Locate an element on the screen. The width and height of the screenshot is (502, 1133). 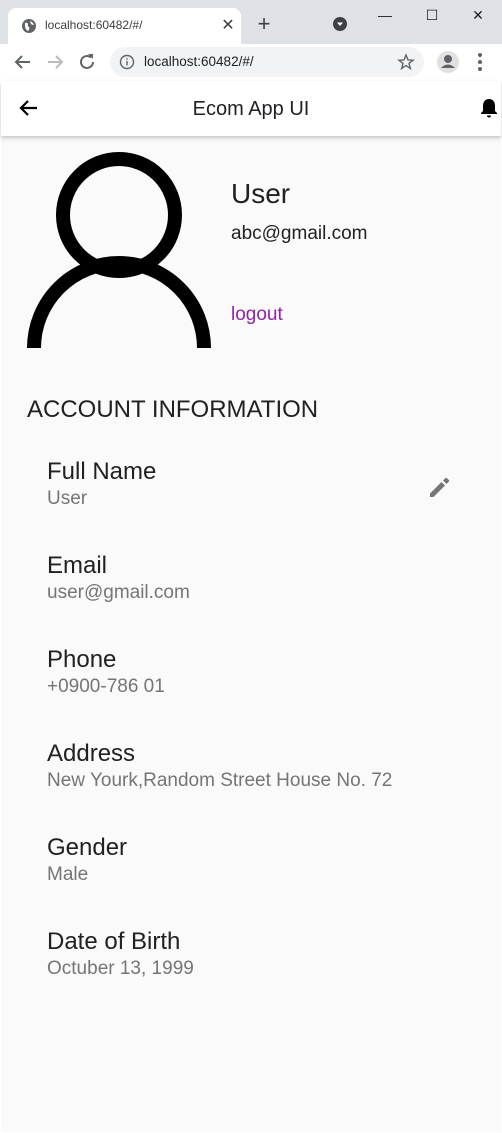
info-icon is located at coordinates (127, 62).